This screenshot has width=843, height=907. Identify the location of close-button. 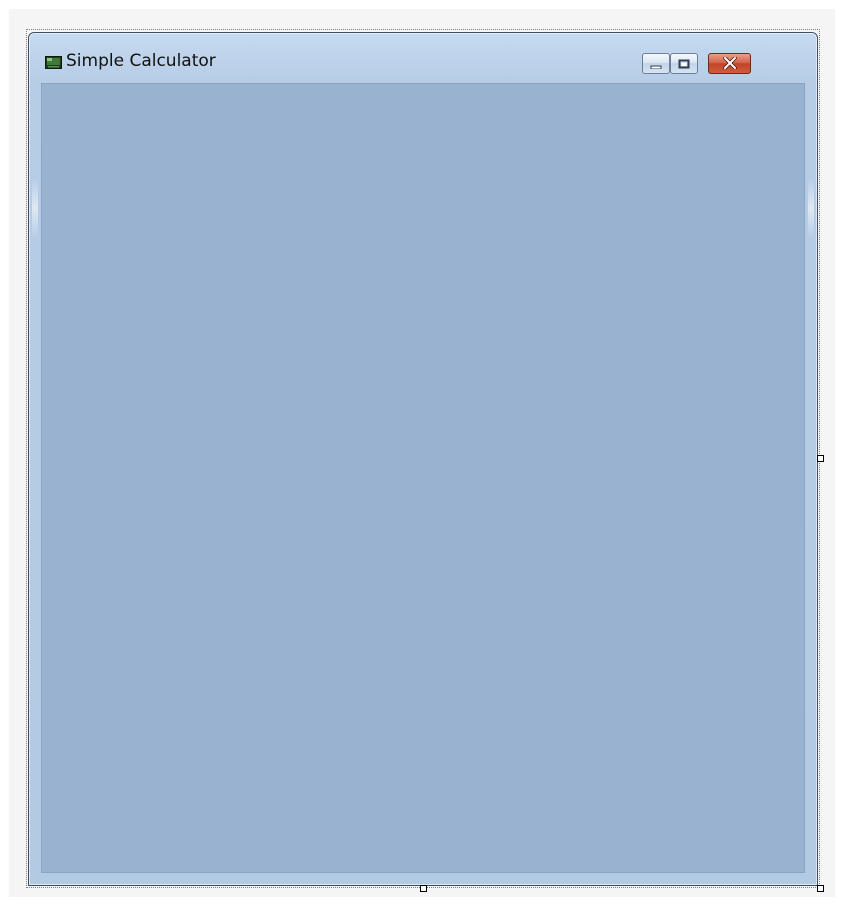
(729, 63).